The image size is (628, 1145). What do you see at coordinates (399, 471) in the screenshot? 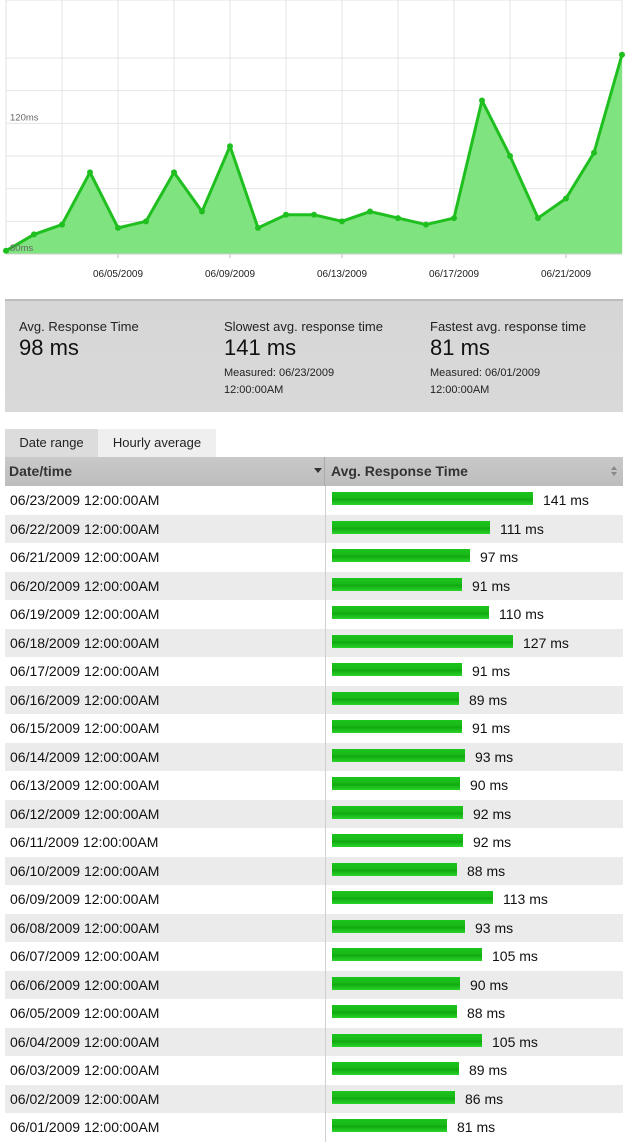
I see `column-header-response: Avg. Response Time` at bounding box center [399, 471].